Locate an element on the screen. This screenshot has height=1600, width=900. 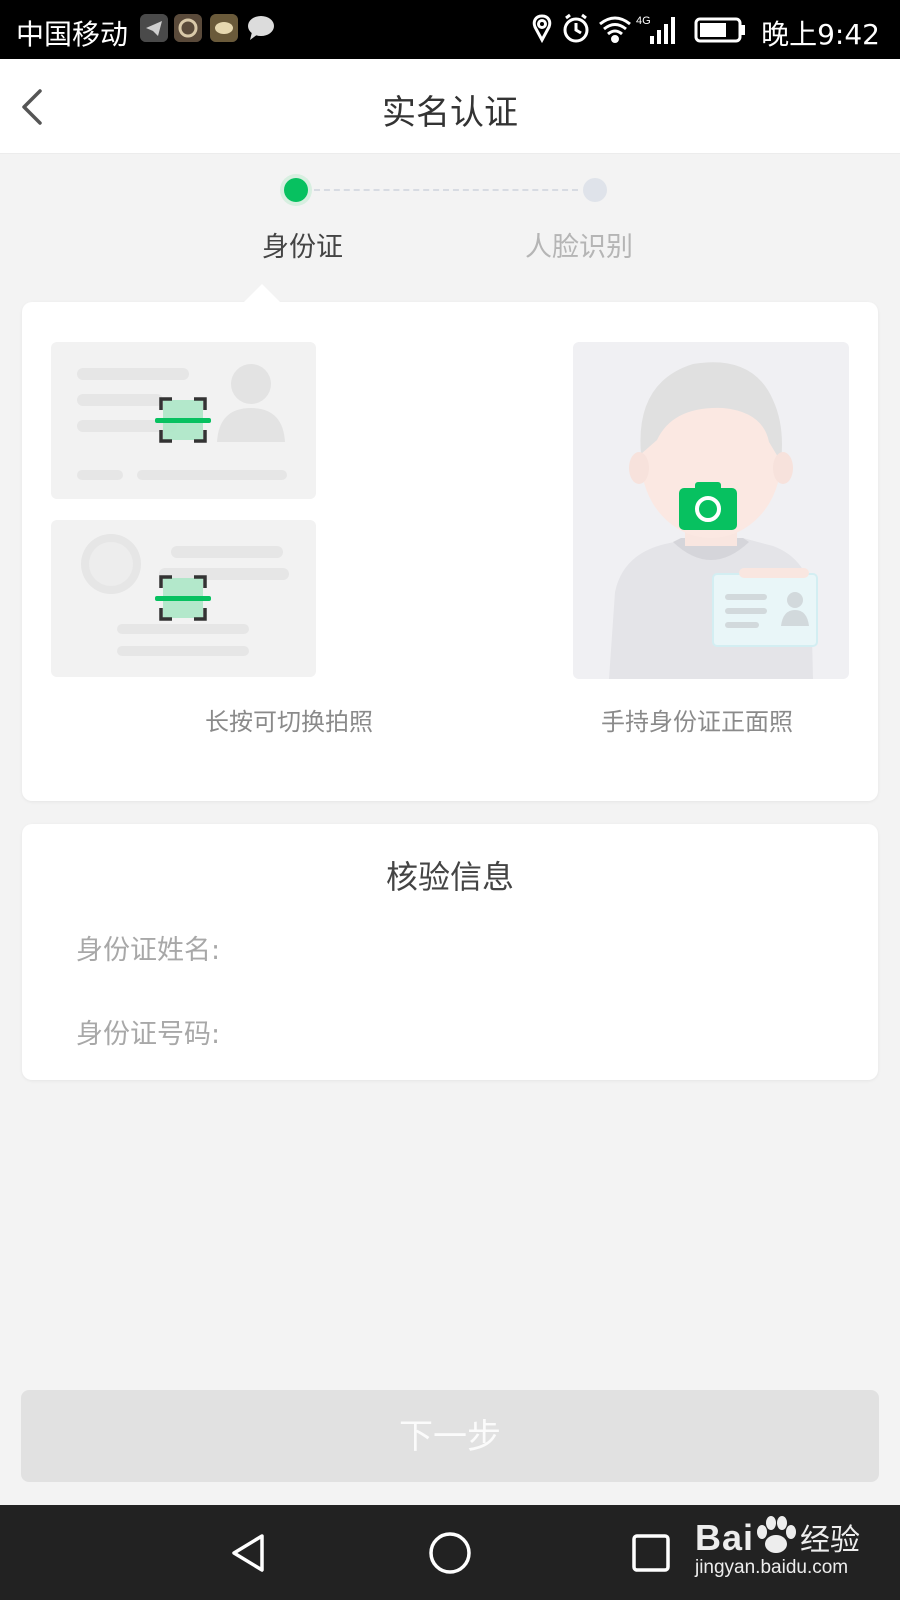
clock: 晚上9:42 is located at coordinates (820, 34).